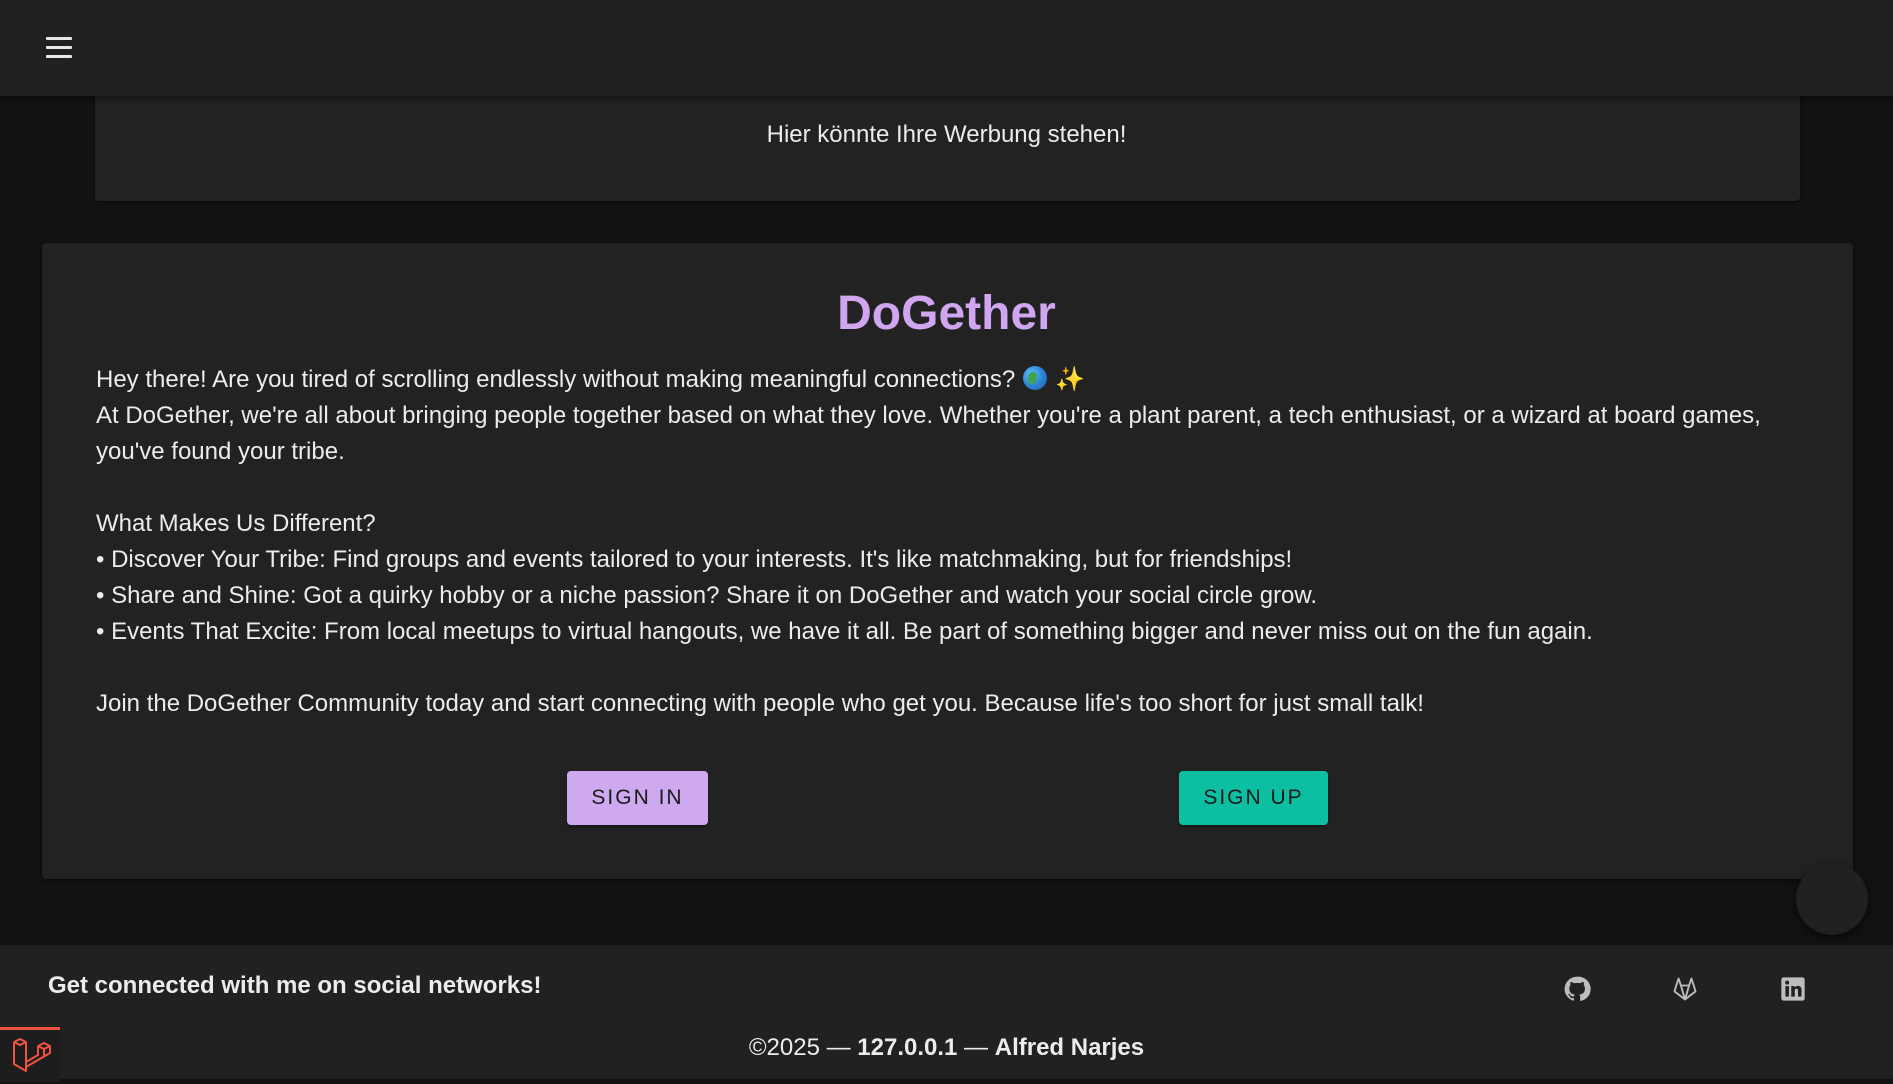  I want to click on top-app-bar, so click(946, 48).